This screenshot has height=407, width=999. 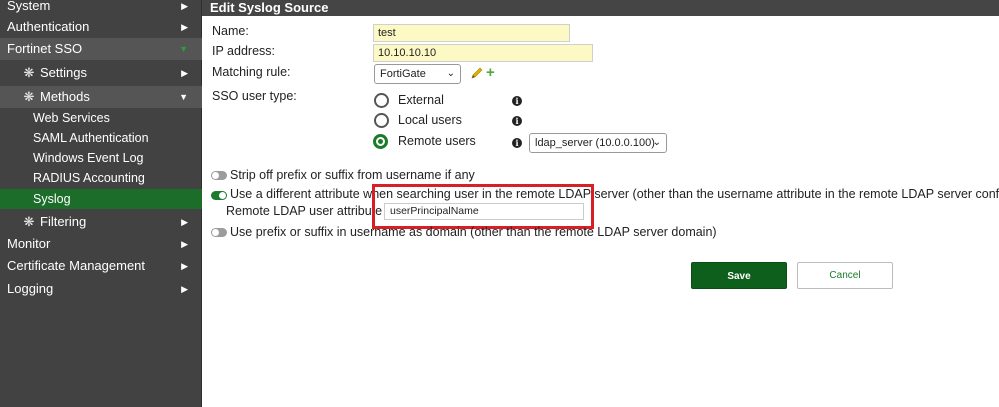 What do you see at coordinates (251, 72) in the screenshot?
I see `matching-rule-label: Matching rule:` at bounding box center [251, 72].